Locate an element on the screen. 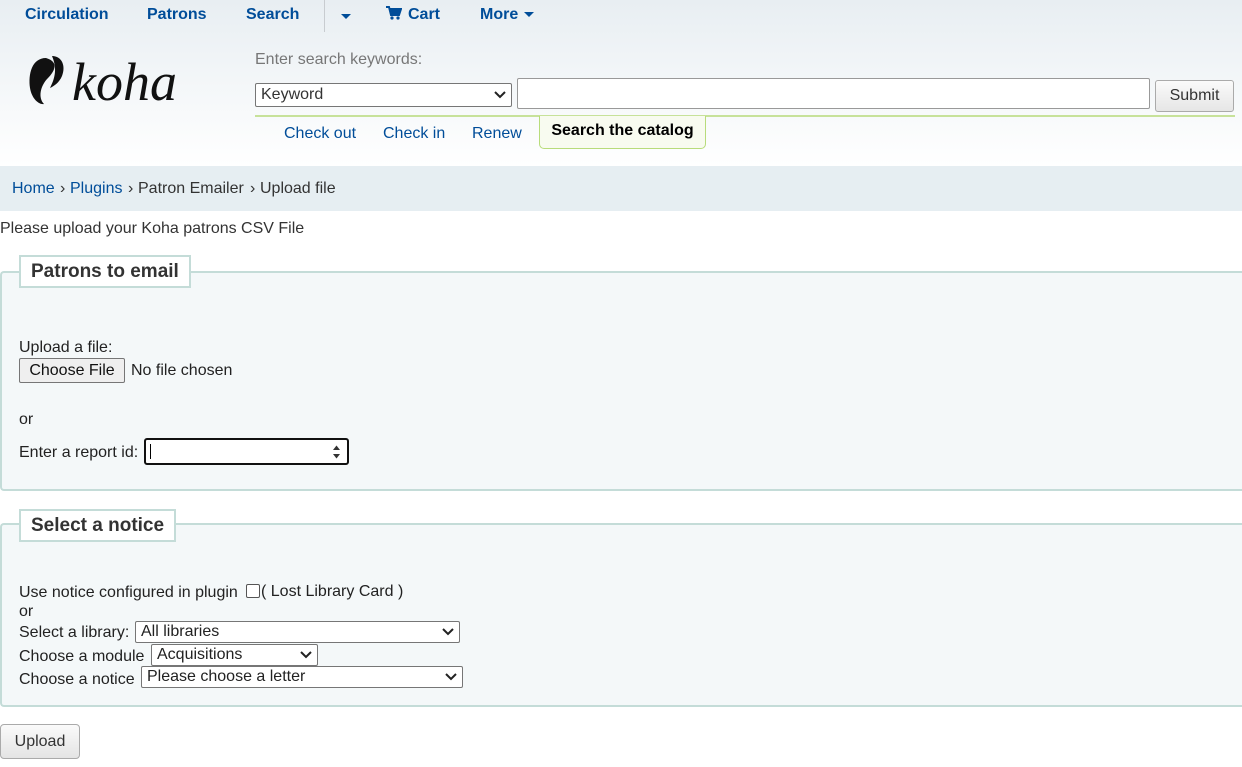  library-label: Select a library: is located at coordinates (74, 632).